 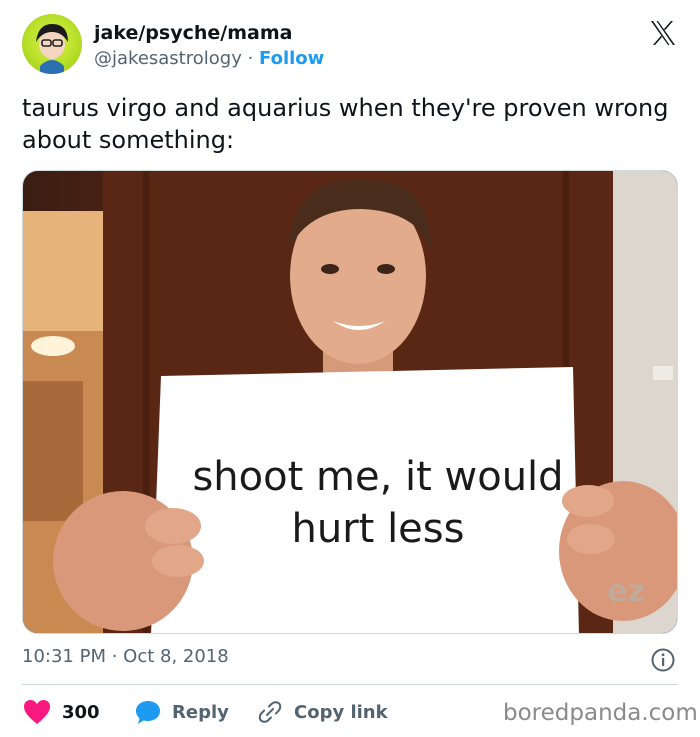 What do you see at coordinates (378, 477) in the screenshot?
I see `sign-line-1: shoot me, it would` at bounding box center [378, 477].